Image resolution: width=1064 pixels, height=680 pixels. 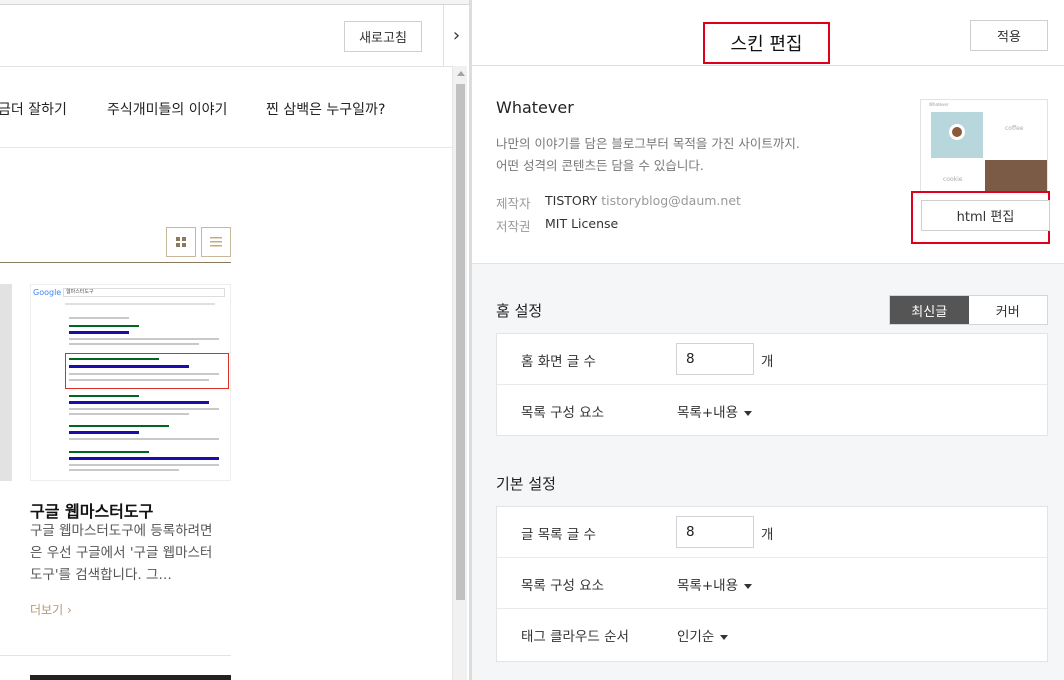 What do you see at coordinates (575, 637) in the screenshot?
I see `tag-cloud-order-label: 태그 클라우드 순서` at bounding box center [575, 637].